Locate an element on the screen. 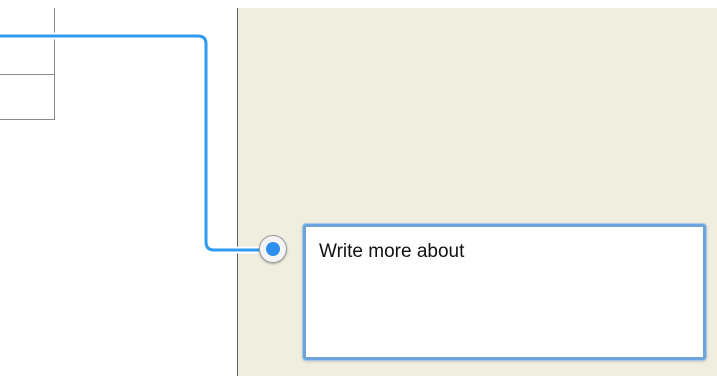 This screenshot has height=376, width=717. window-top-strip is located at coordinates (358, 4).